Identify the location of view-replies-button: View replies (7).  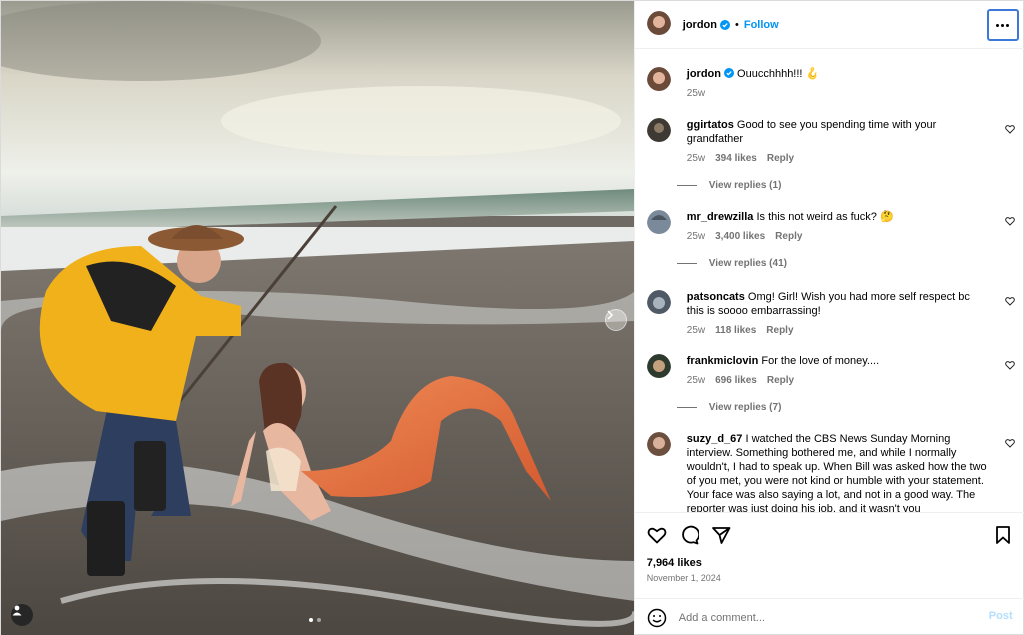
(728, 407).